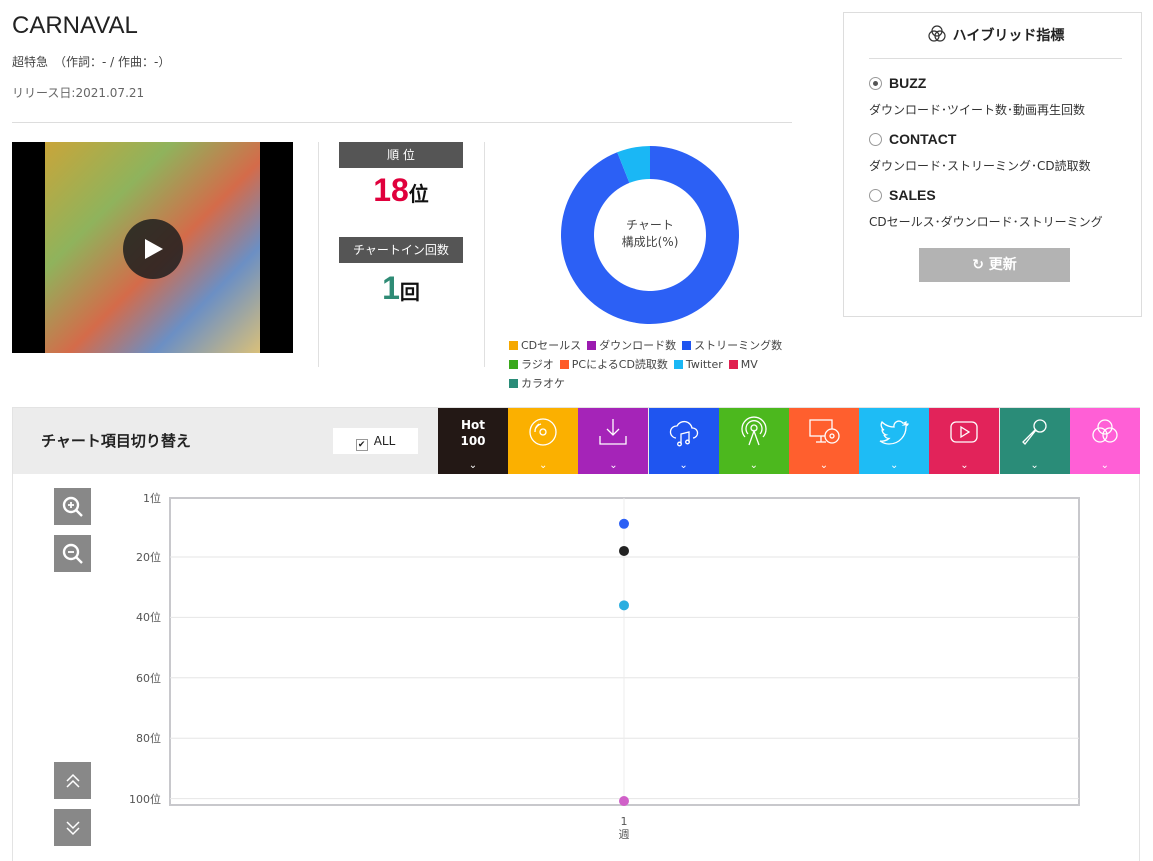 This screenshot has width=1153, height=861. I want to click on hot100-label: Hot 100, so click(473, 428).